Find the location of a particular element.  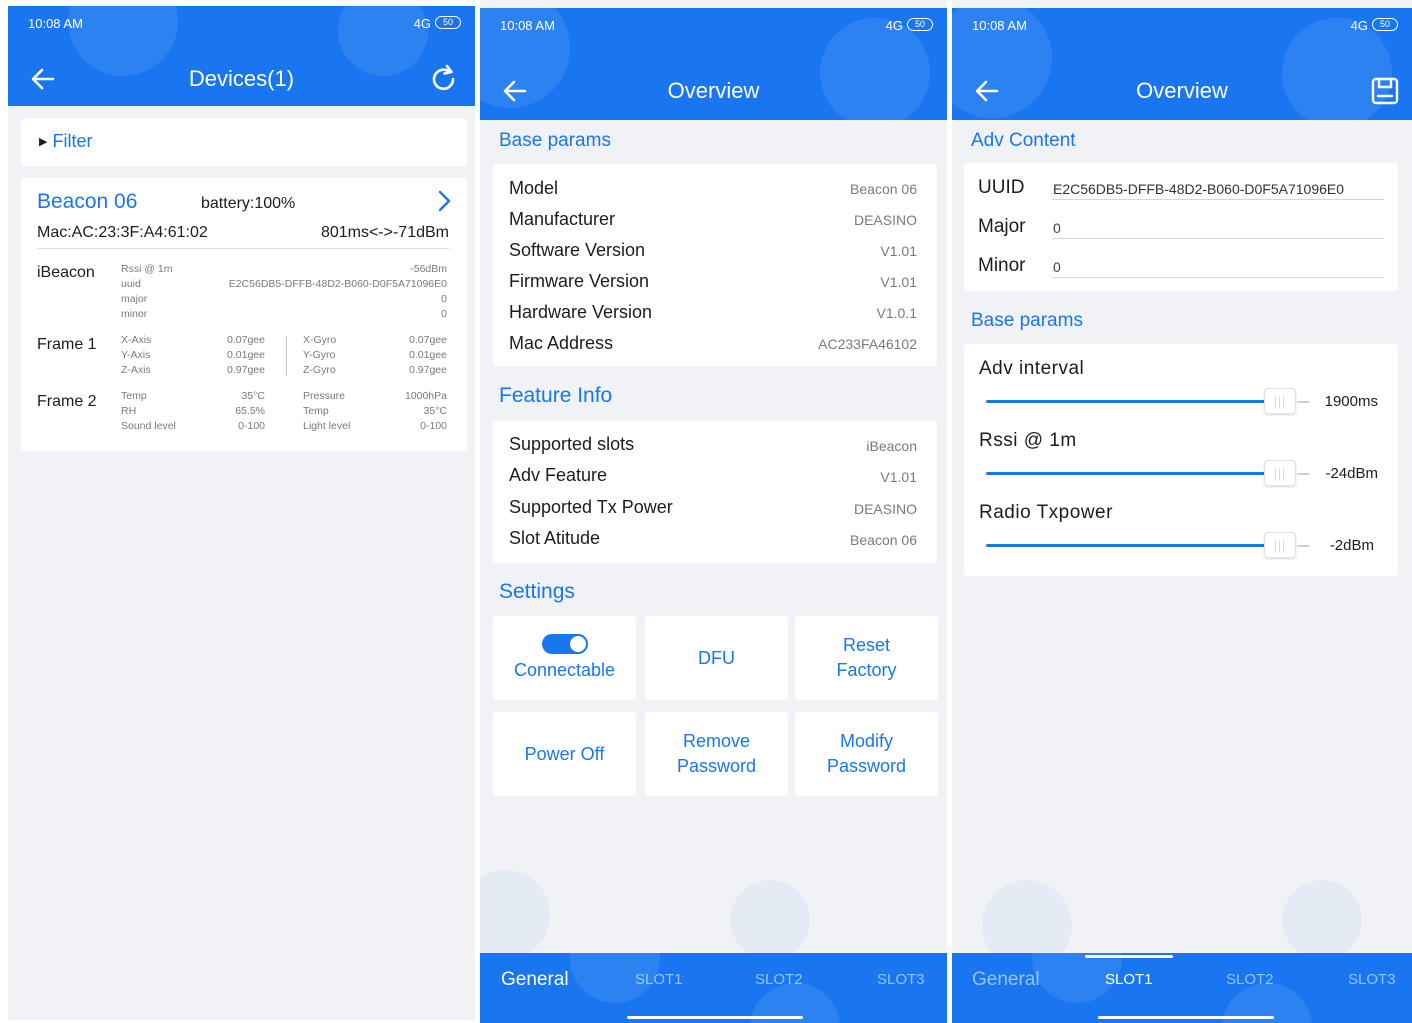

frame1-left-values: 0.07gee 0.01gee 0.97gee is located at coordinates (246, 355).